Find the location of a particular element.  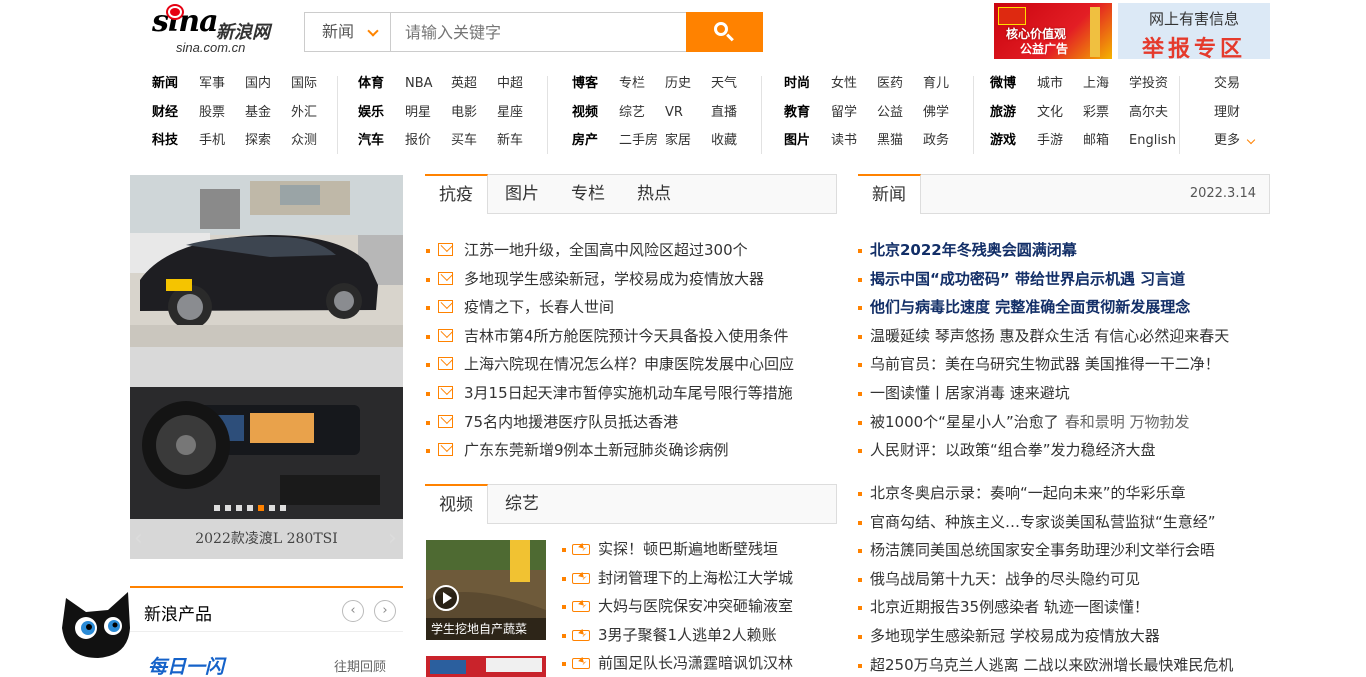

cat-mascot-icon is located at coordinates (96, 624).